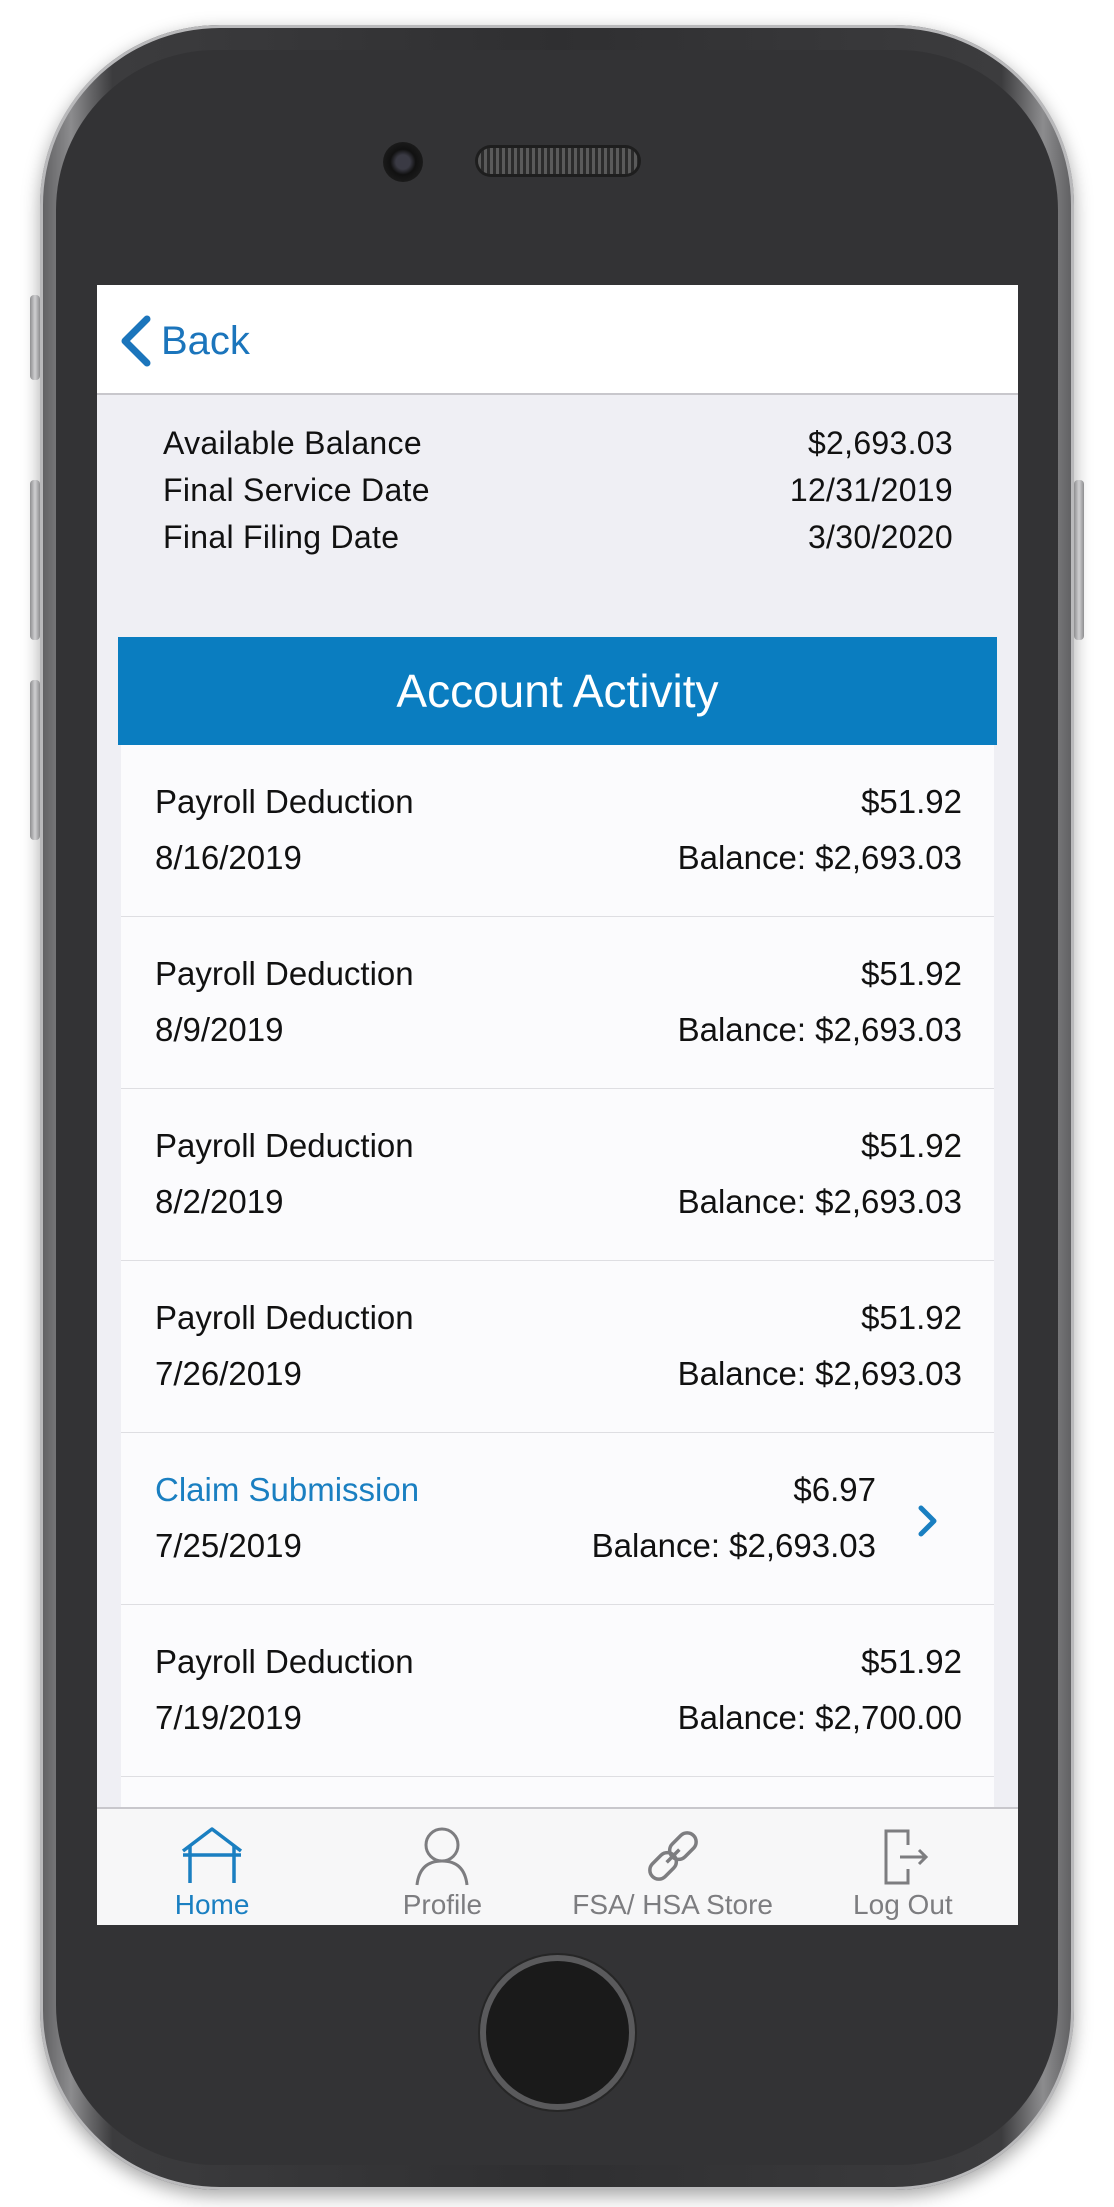  What do you see at coordinates (1079, 560) in the screenshot?
I see `power-button` at bounding box center [1079, 560].